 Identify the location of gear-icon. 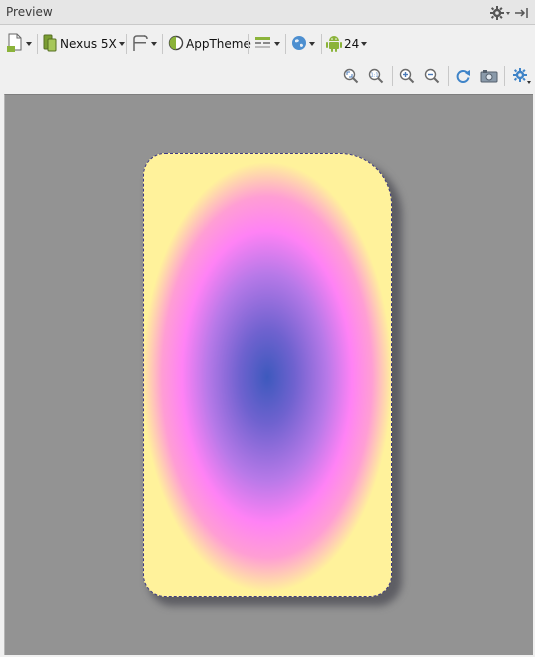
(500, 13).